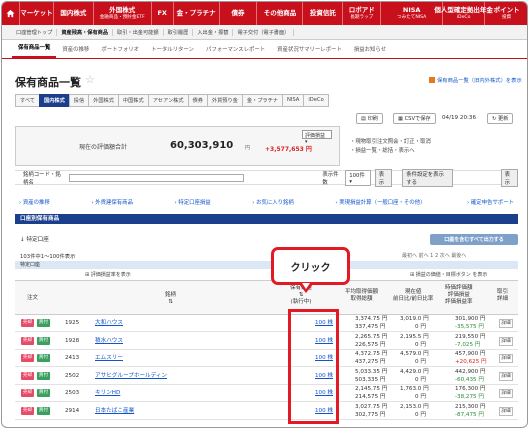  What do you see at coordinates (261, 100) in the screenshot?
I see `product-tab-8: 金・プラチナ` at bounding box center [261, 100].